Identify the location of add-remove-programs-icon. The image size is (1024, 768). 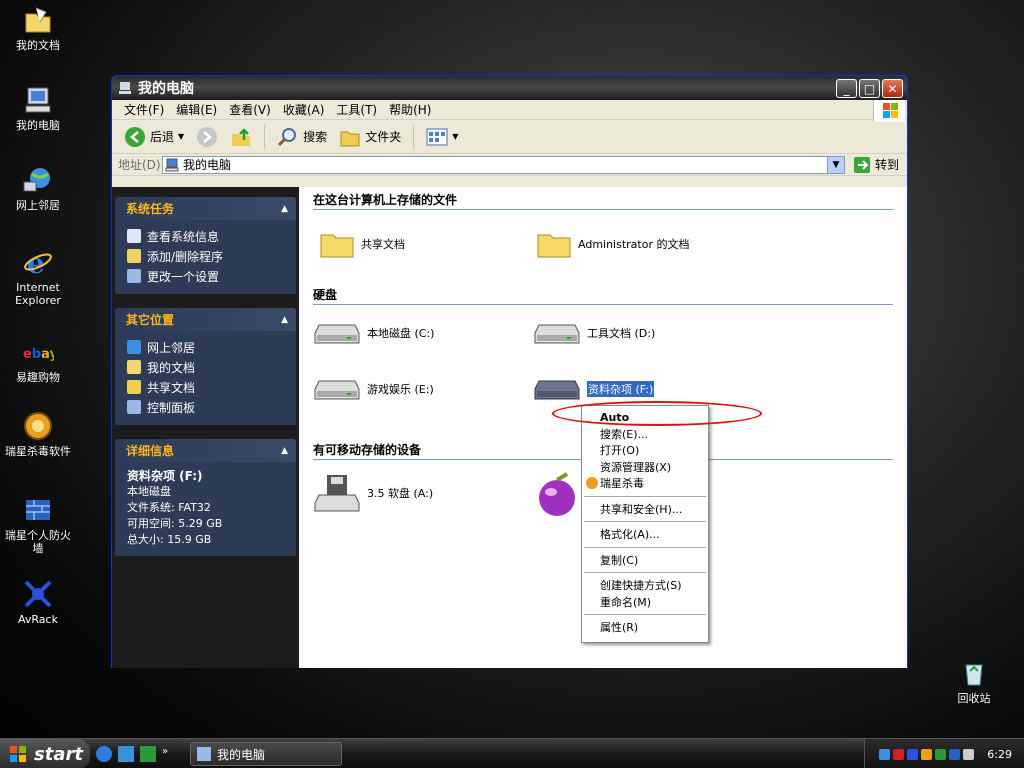
(134, 256).